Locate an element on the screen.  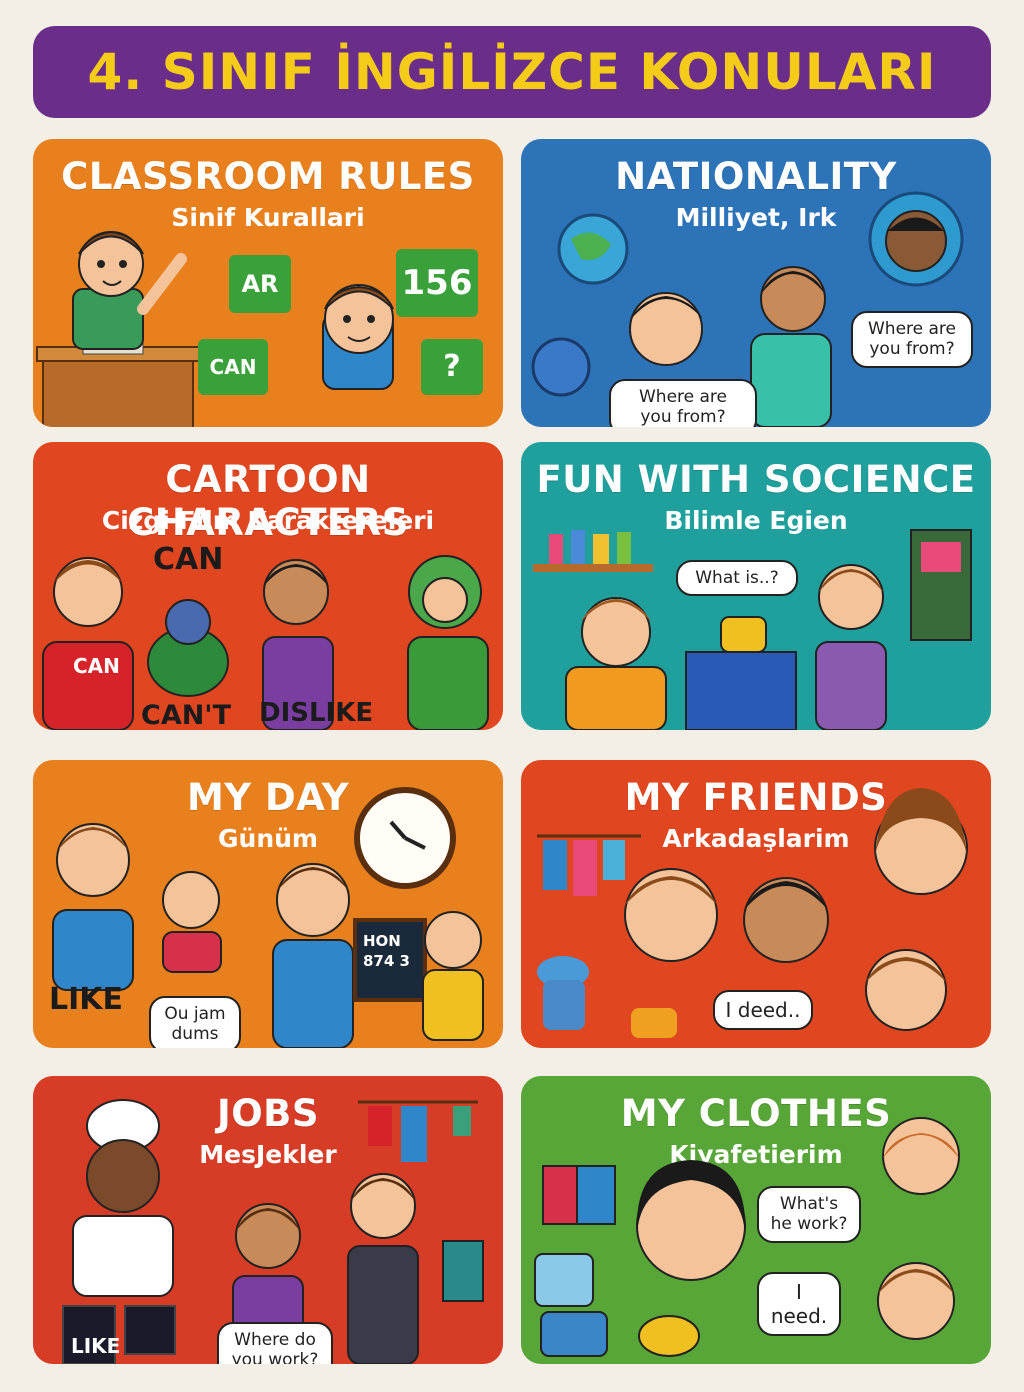
title-banner: 4. SINIF İNGİLİZCE KONULARI is located at coordinates (512, 72).